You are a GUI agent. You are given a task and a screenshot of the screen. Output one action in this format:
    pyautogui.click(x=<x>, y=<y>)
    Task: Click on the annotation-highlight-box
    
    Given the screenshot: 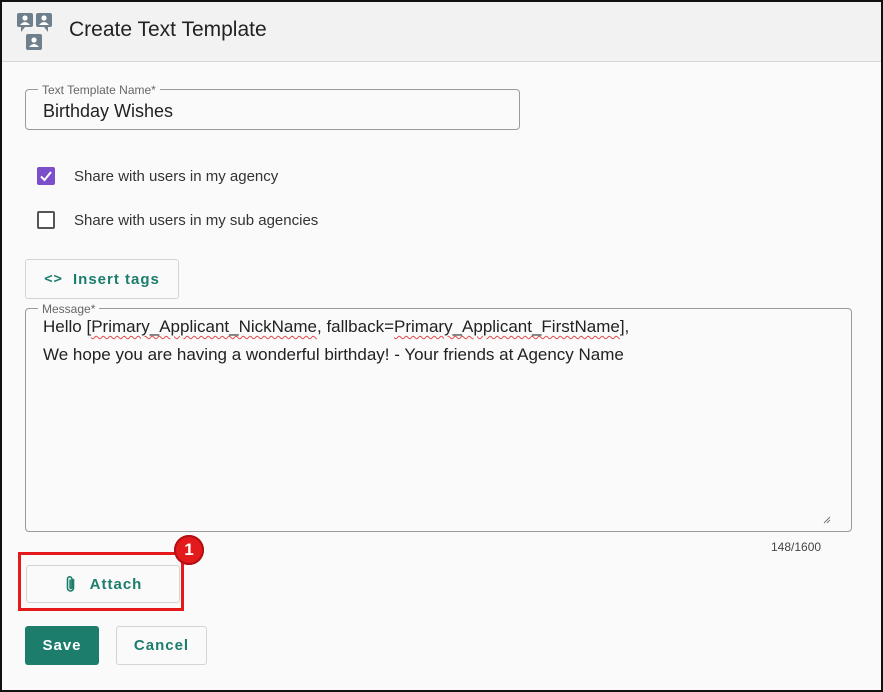 What is the action you would take?
    pyautogui.click(x=101, y=581)
    